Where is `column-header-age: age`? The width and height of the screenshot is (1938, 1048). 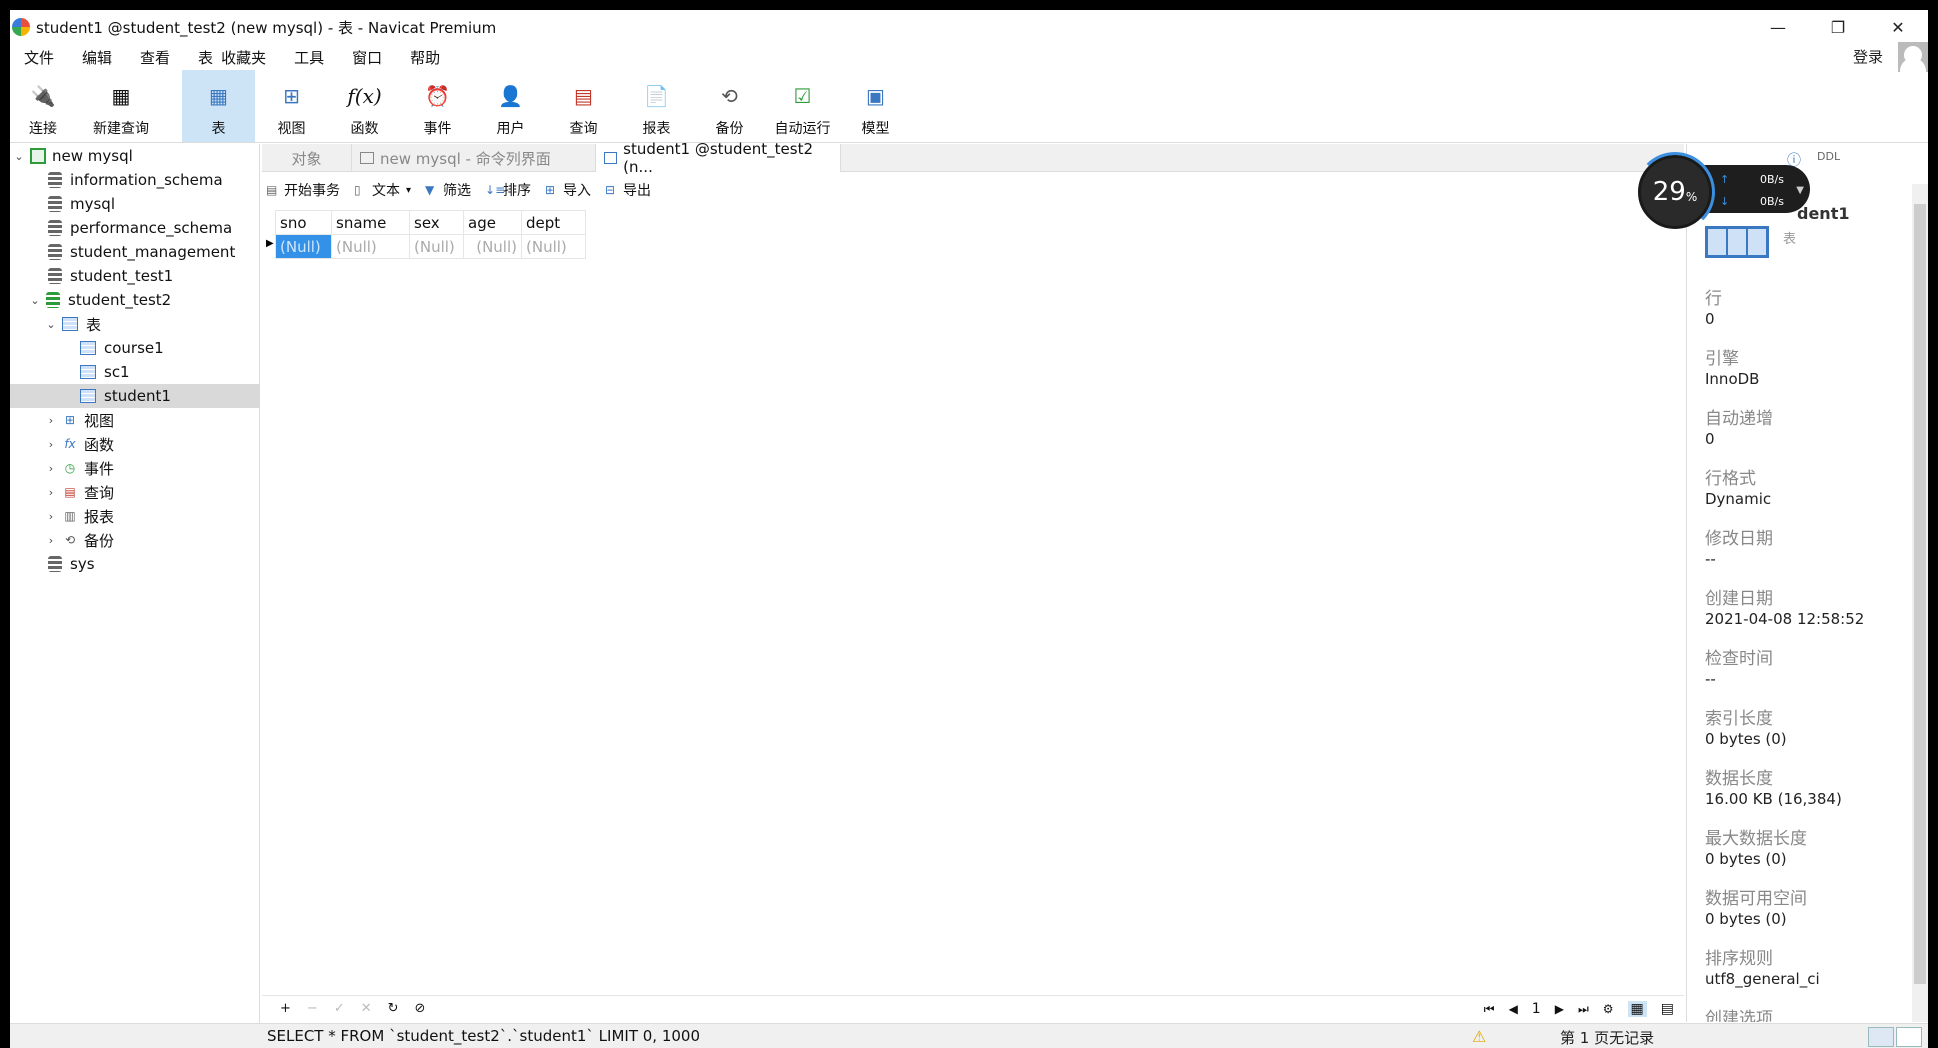 column-header-age: age is located at coordinates (492, 222).